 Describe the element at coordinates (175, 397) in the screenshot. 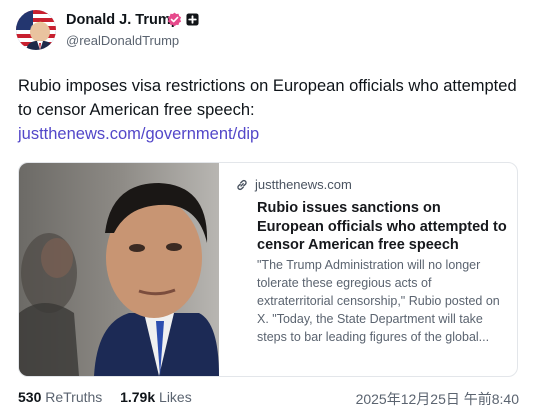

I see `likes-label: Likes` at that location.